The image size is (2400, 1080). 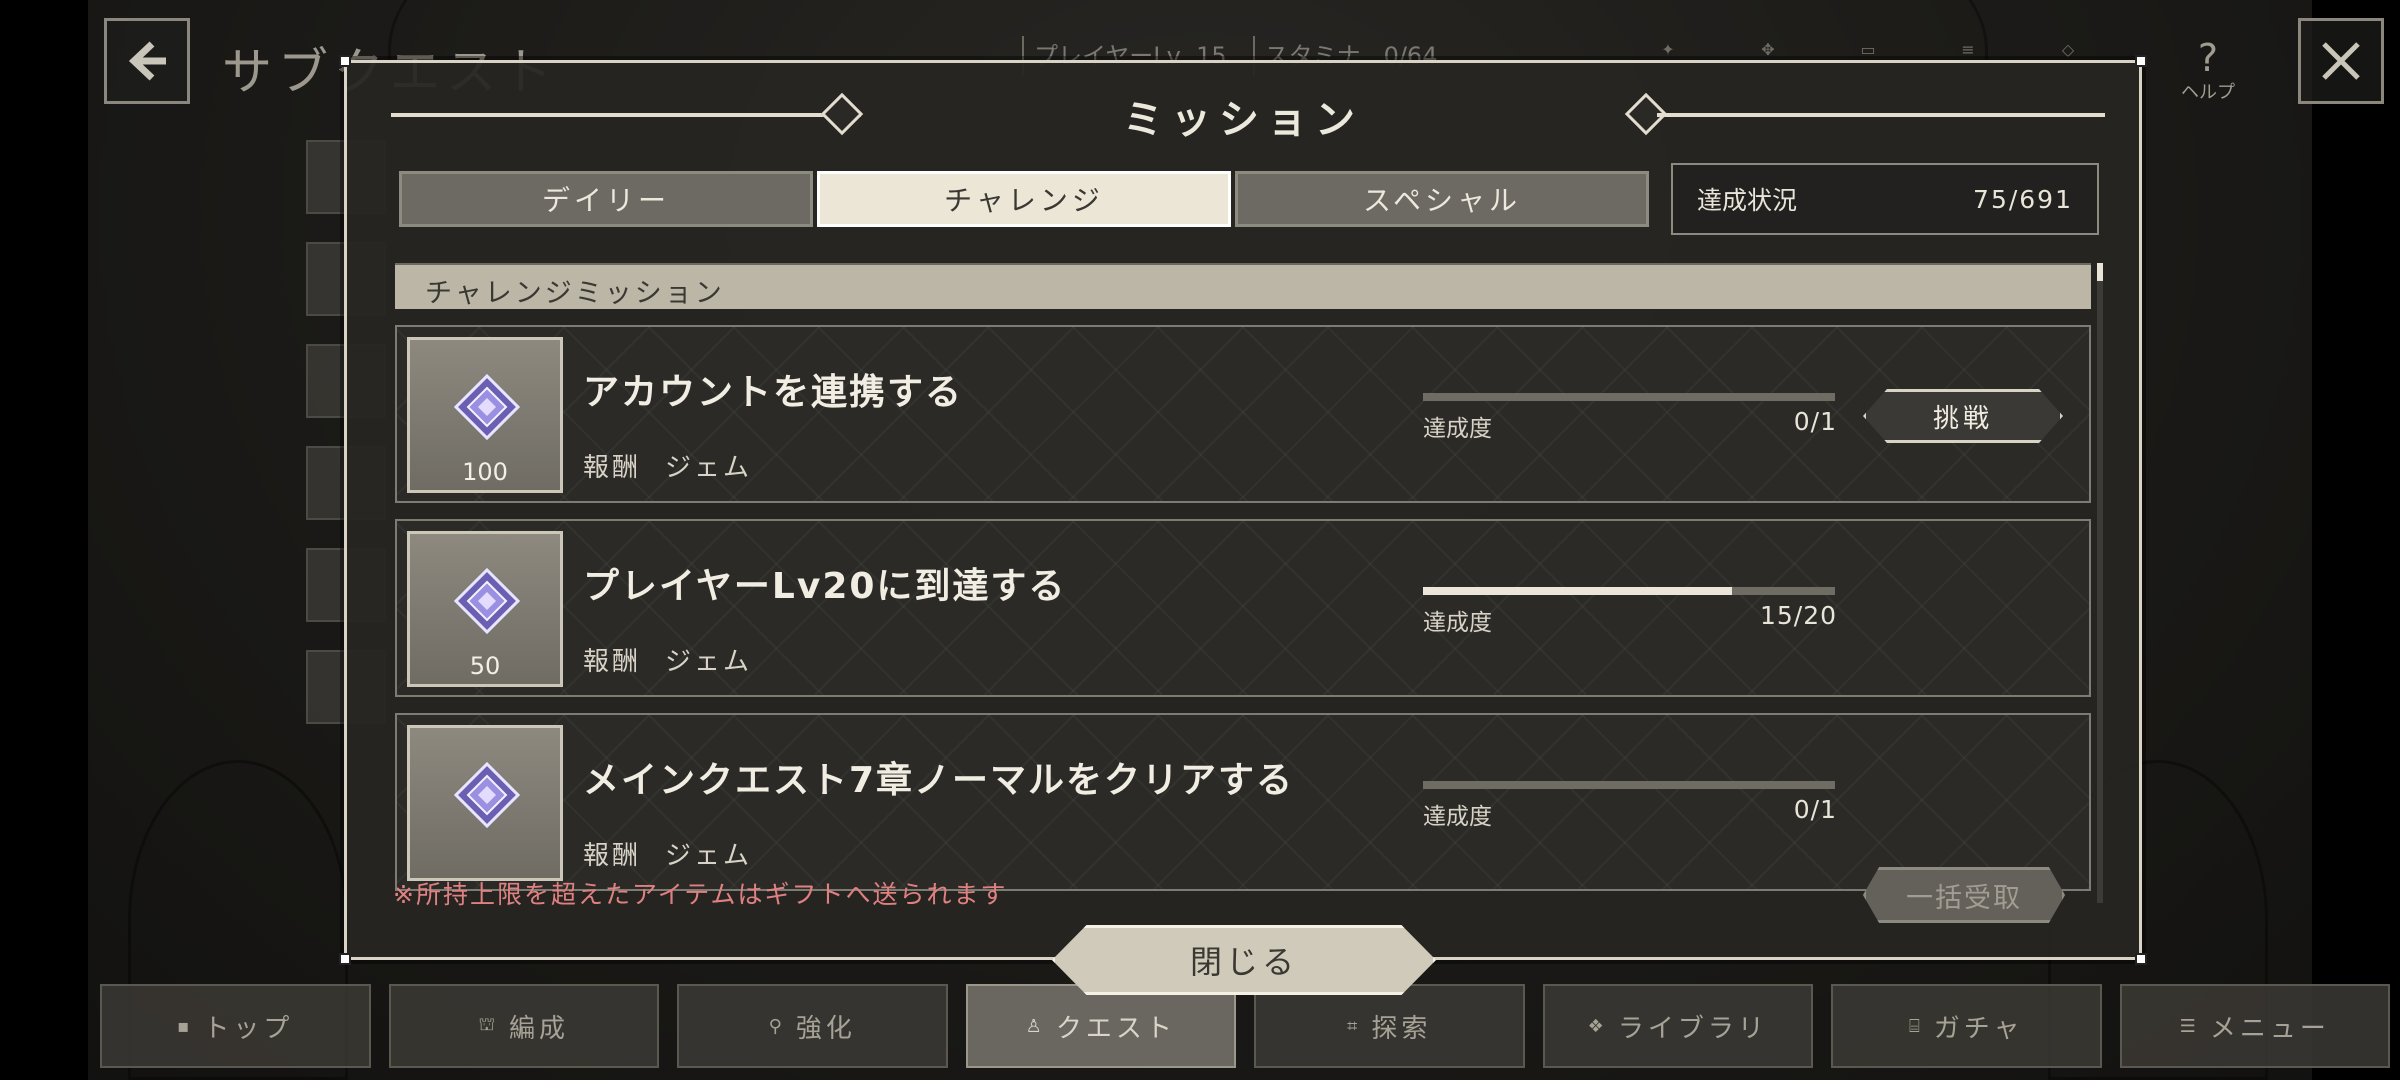 I want to click on achievement-status: 達成状況 75/691, so click(x=1885, y=199).